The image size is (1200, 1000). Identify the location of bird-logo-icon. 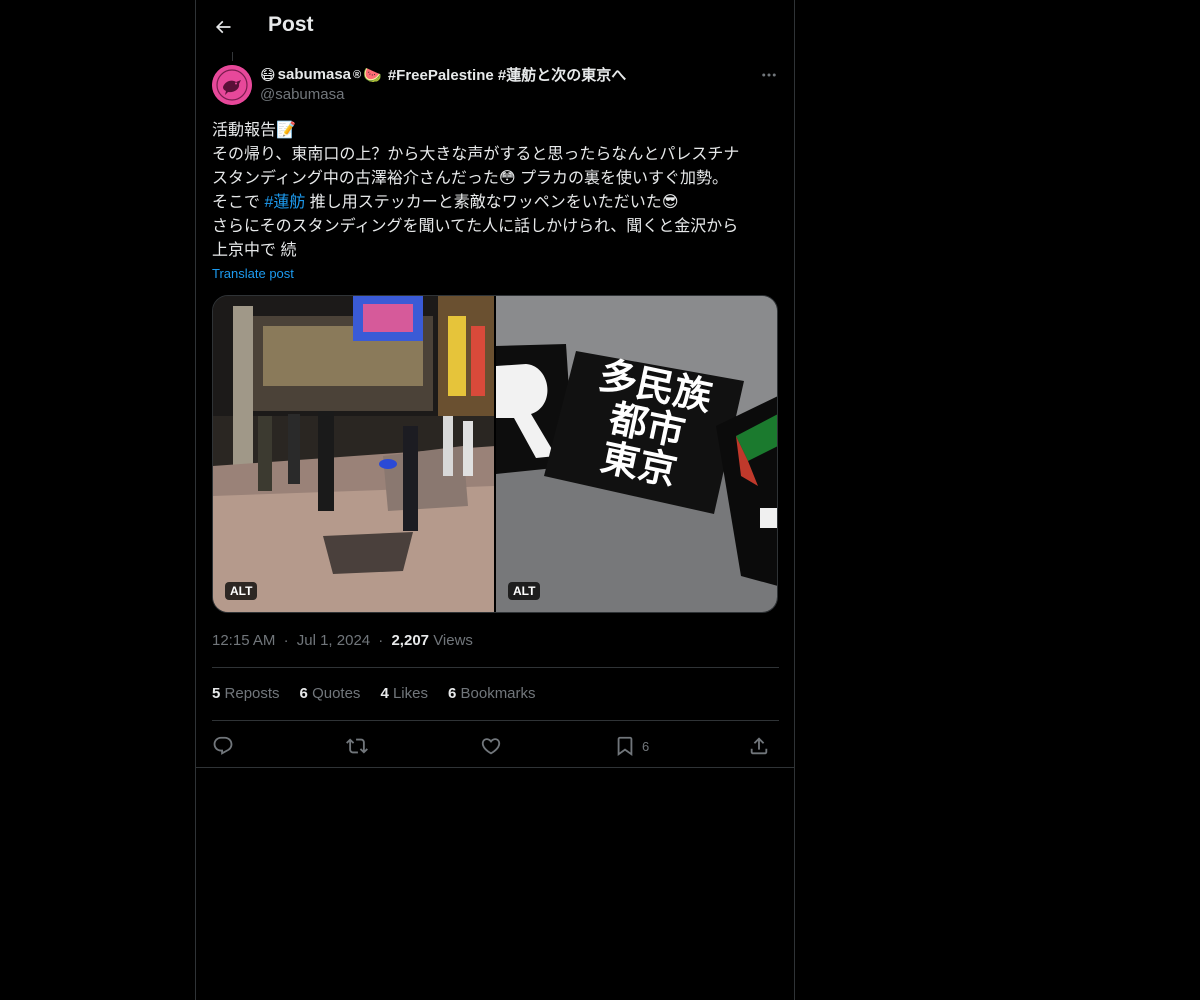
(232, 85).